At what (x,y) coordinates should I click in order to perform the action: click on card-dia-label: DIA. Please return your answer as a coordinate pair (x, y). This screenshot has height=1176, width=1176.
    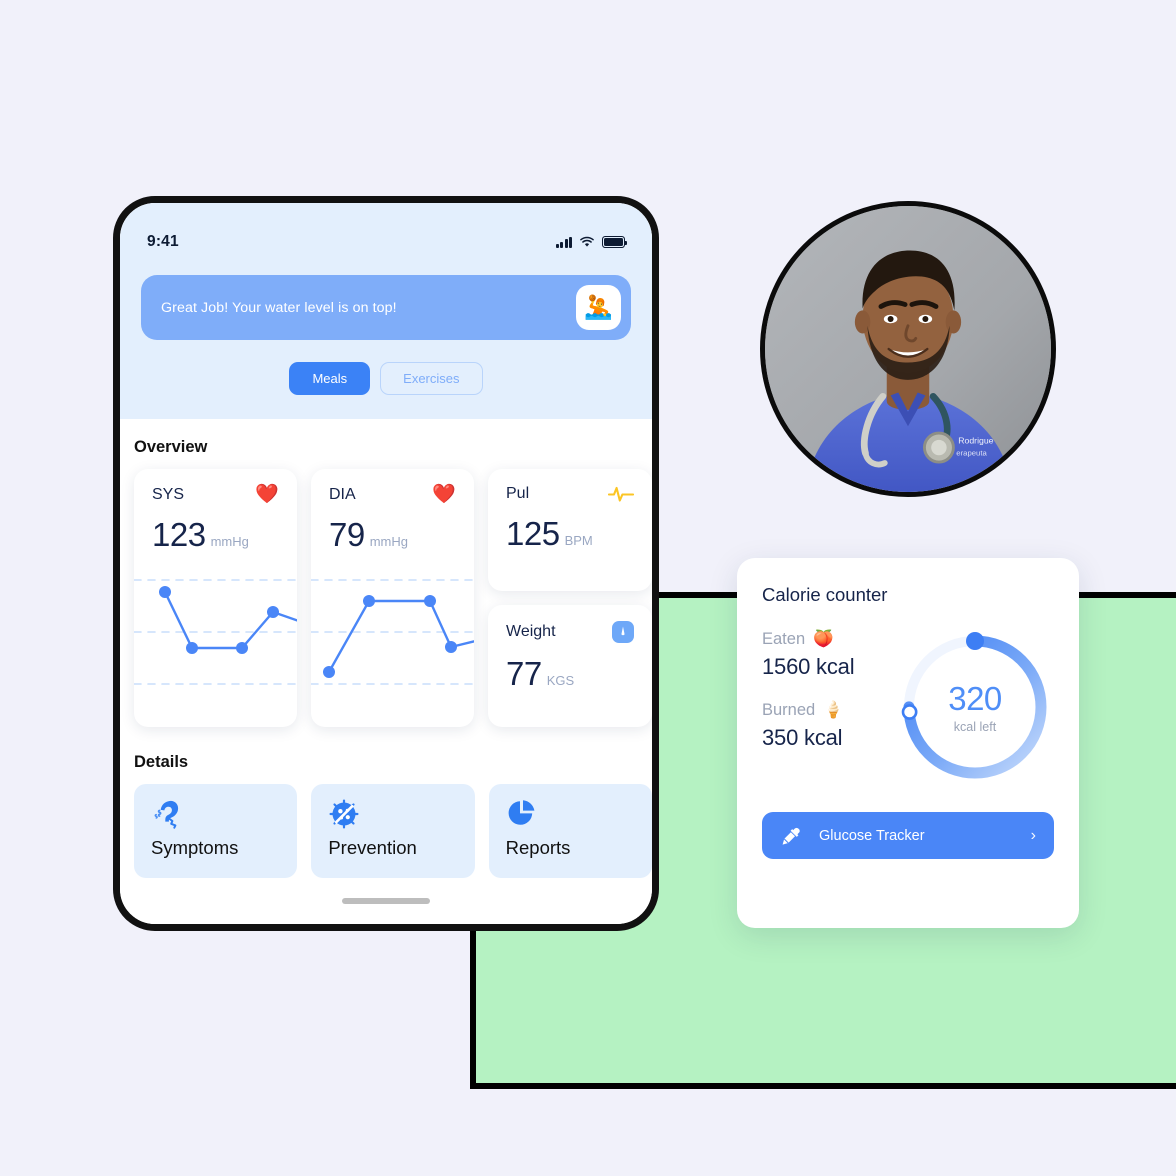
    Looking at the image, I should click on (342, 494).